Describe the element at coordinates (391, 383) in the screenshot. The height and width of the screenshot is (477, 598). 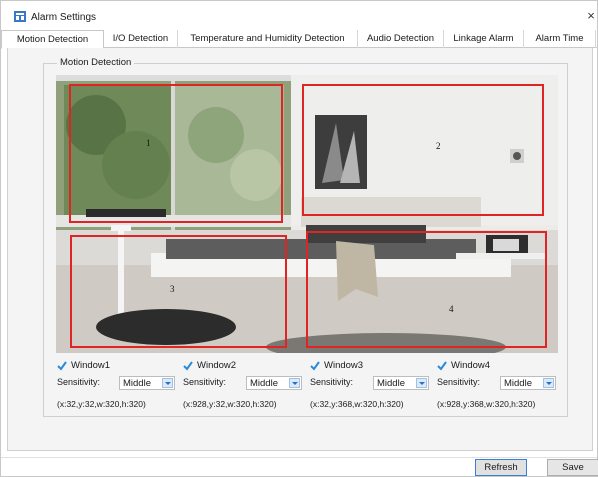
I see `window3-sensitivity-value: Middle` at that location.